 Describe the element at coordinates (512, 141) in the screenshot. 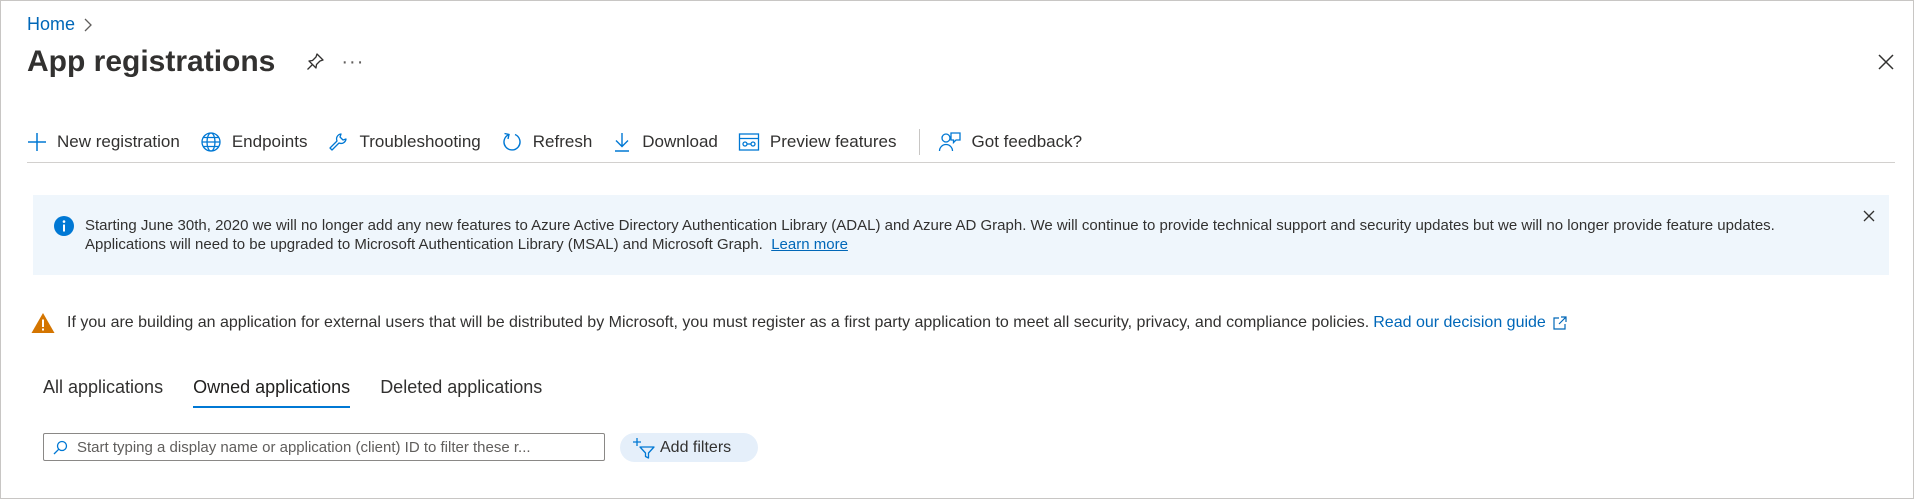

I see `refresh-icon` at that location.